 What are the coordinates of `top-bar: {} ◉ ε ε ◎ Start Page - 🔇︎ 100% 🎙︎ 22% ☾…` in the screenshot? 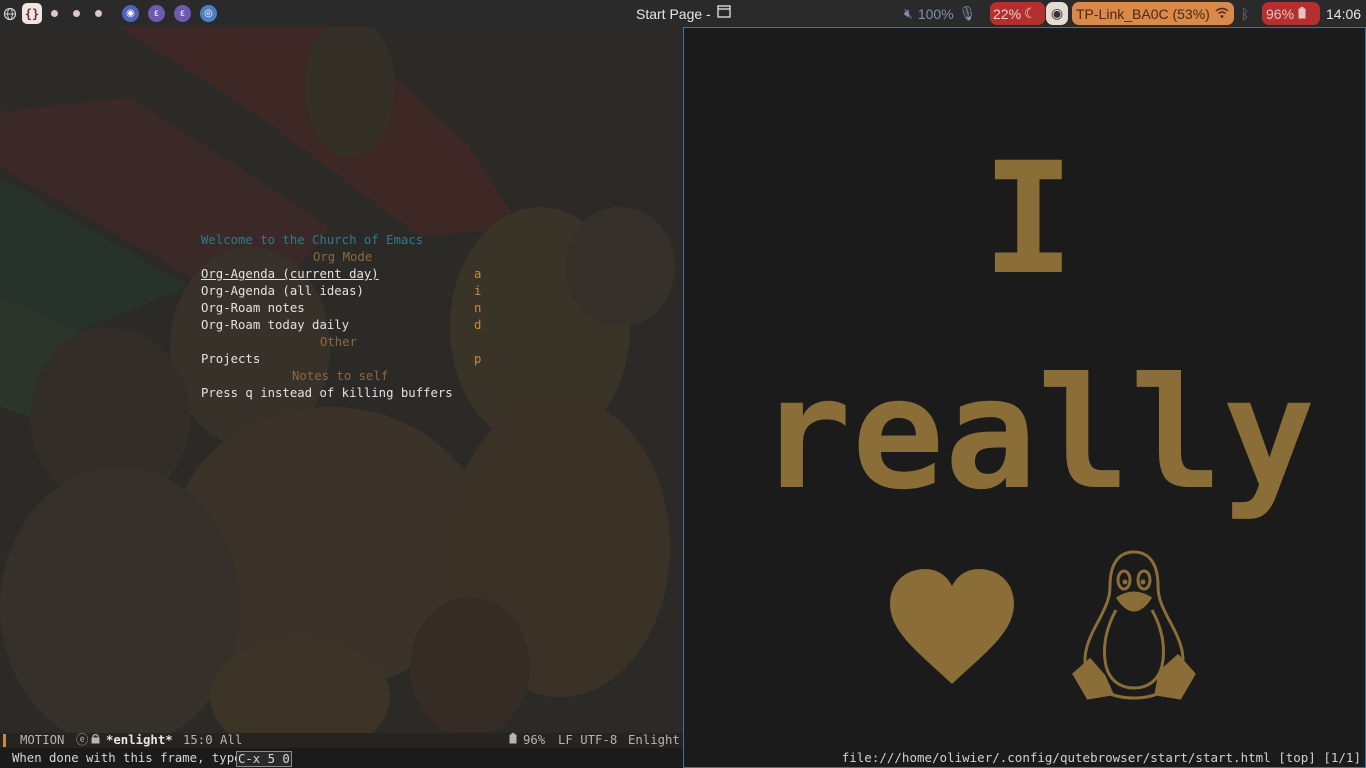 It's located at (683, 13).